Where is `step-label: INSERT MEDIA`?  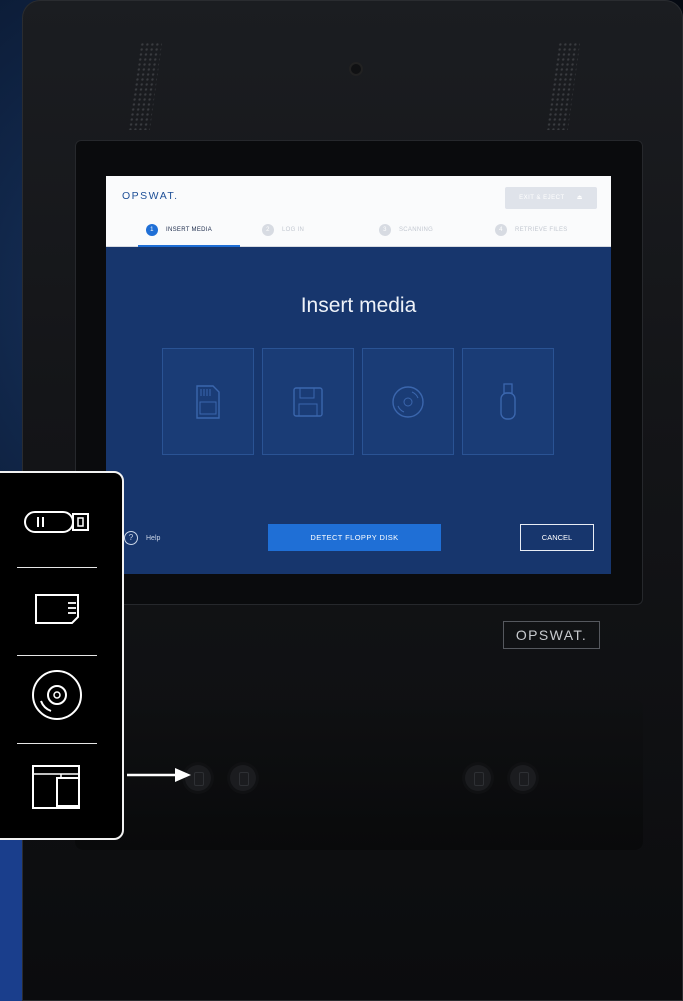 step-label: INSERT MEDIA is located at coordinates (189, 230).